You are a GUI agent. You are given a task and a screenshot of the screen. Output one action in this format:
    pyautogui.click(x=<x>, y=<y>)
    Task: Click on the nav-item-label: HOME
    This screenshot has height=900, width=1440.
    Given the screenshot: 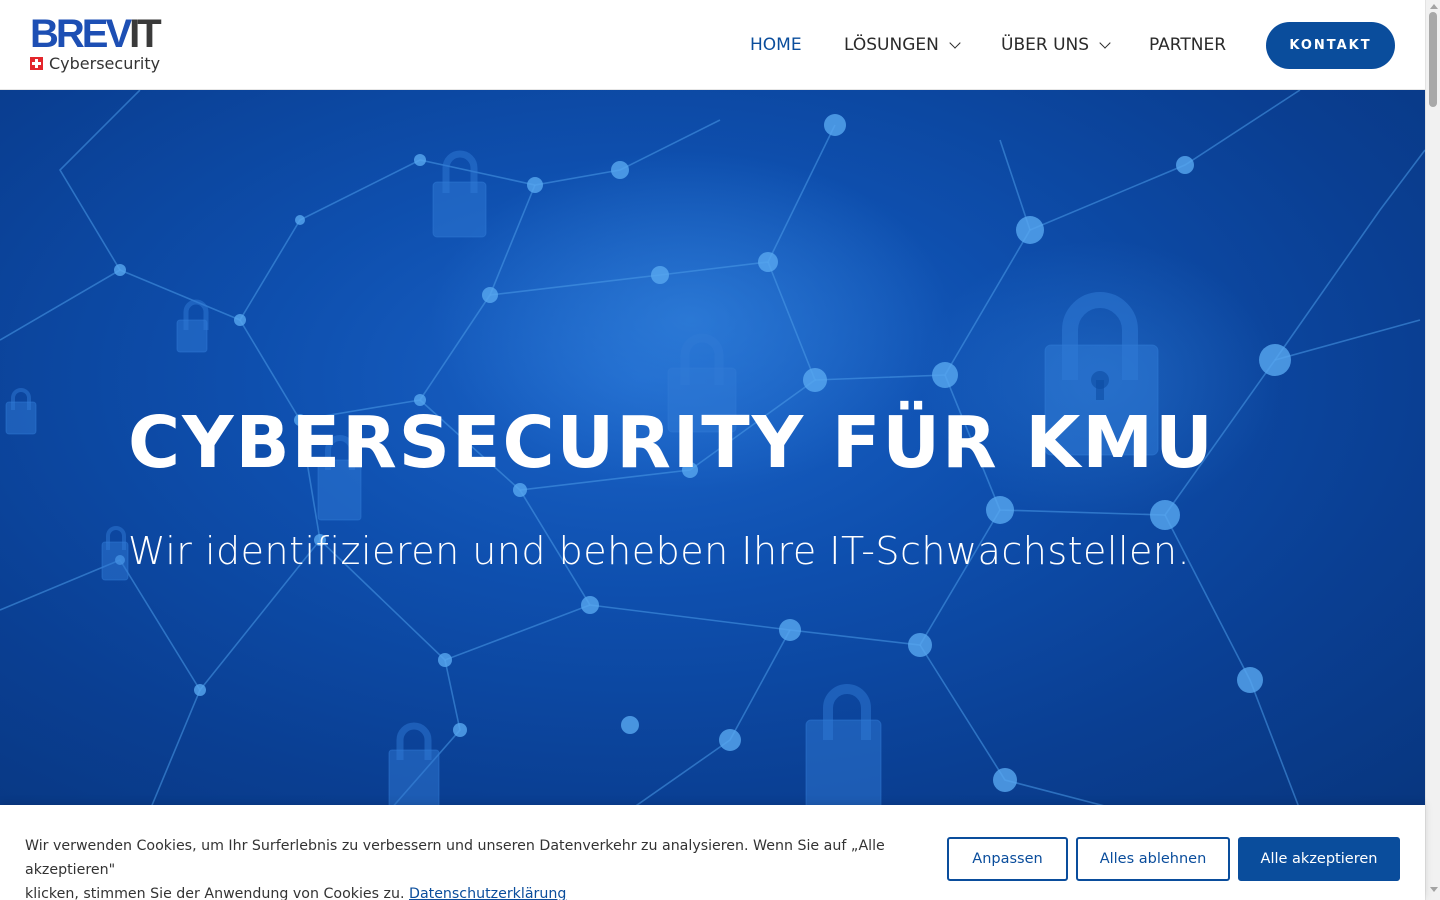 What is the action you would take?
    pyautogui.click(x=776, y=45)
    